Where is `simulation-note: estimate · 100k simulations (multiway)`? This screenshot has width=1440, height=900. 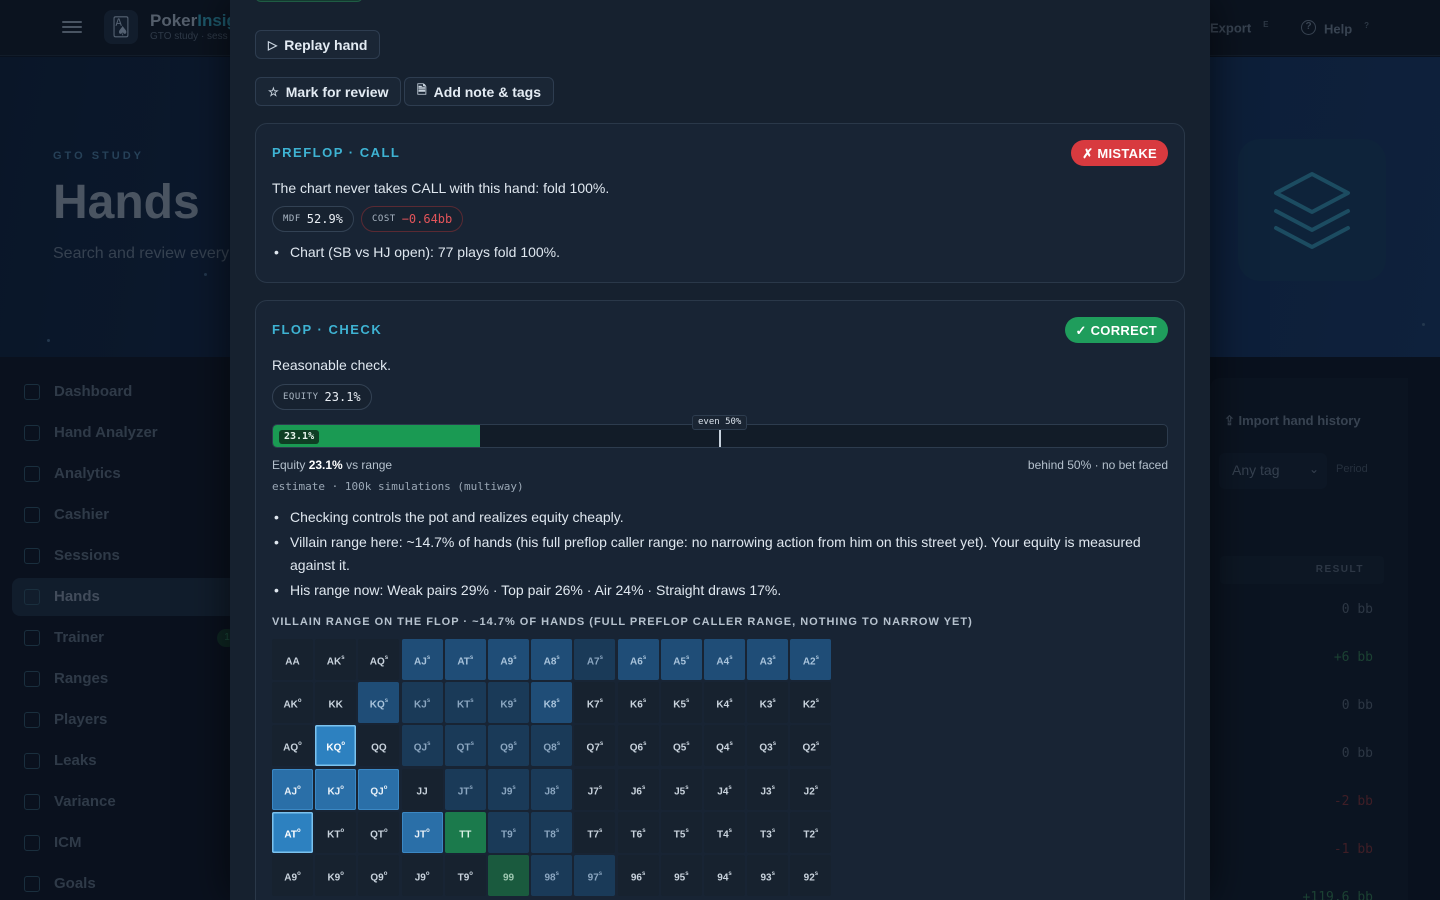 simulation-note: estimate · 100k simulations (multiway) is located at coordinates (398, 486).